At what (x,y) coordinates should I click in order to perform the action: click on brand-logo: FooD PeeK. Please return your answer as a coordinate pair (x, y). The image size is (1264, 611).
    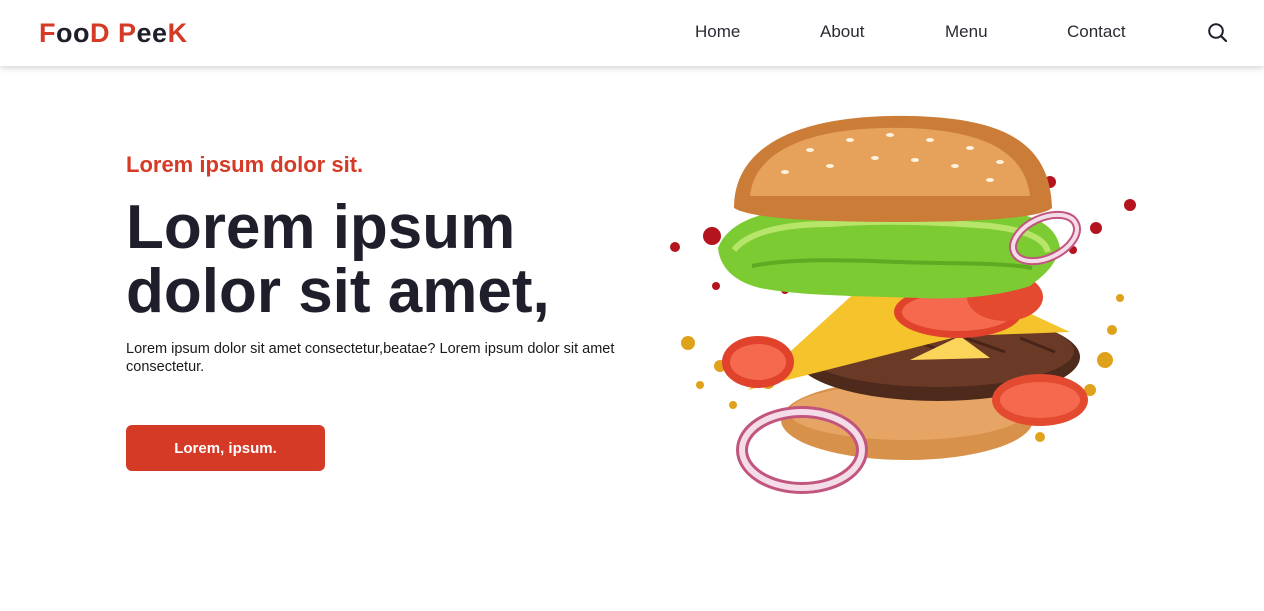
    Looking at the image, I should click on (113, 33).